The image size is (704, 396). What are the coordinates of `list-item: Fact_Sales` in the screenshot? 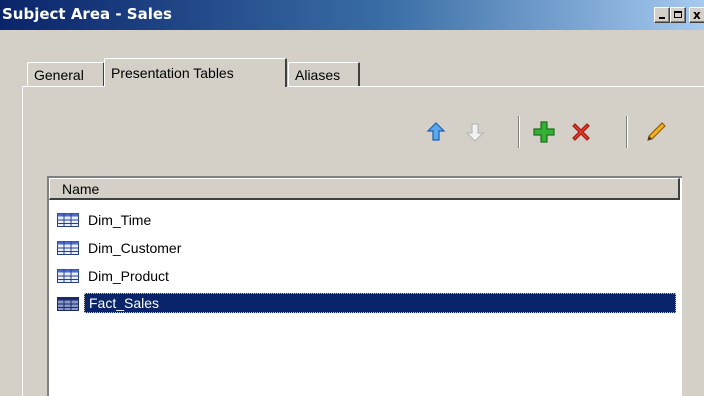 It's located at (367, 304).